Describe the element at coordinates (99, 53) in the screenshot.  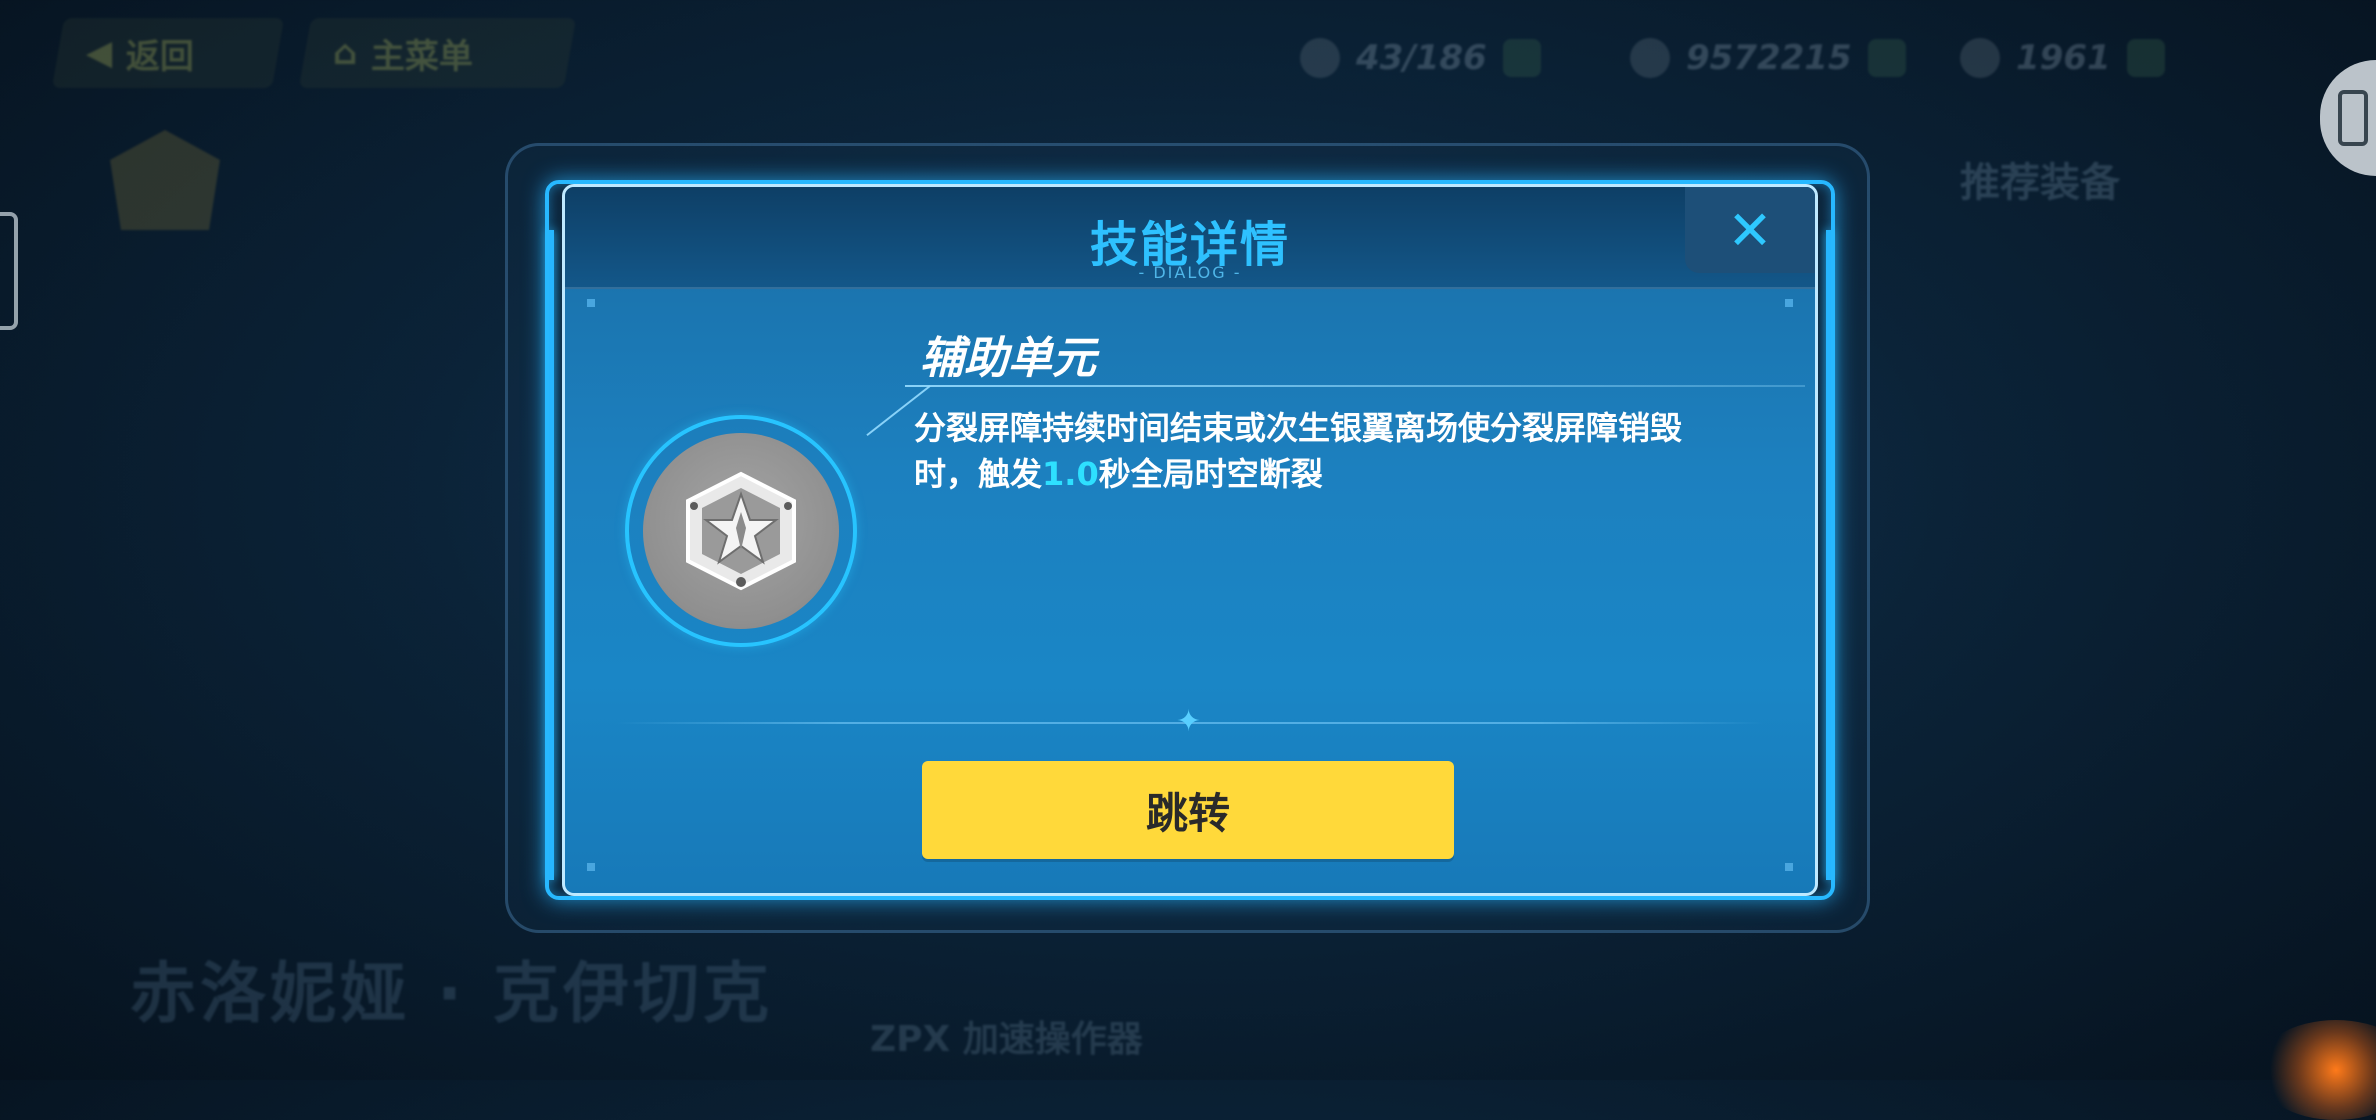
I see `back-arrow-icon: ◀` at that location.